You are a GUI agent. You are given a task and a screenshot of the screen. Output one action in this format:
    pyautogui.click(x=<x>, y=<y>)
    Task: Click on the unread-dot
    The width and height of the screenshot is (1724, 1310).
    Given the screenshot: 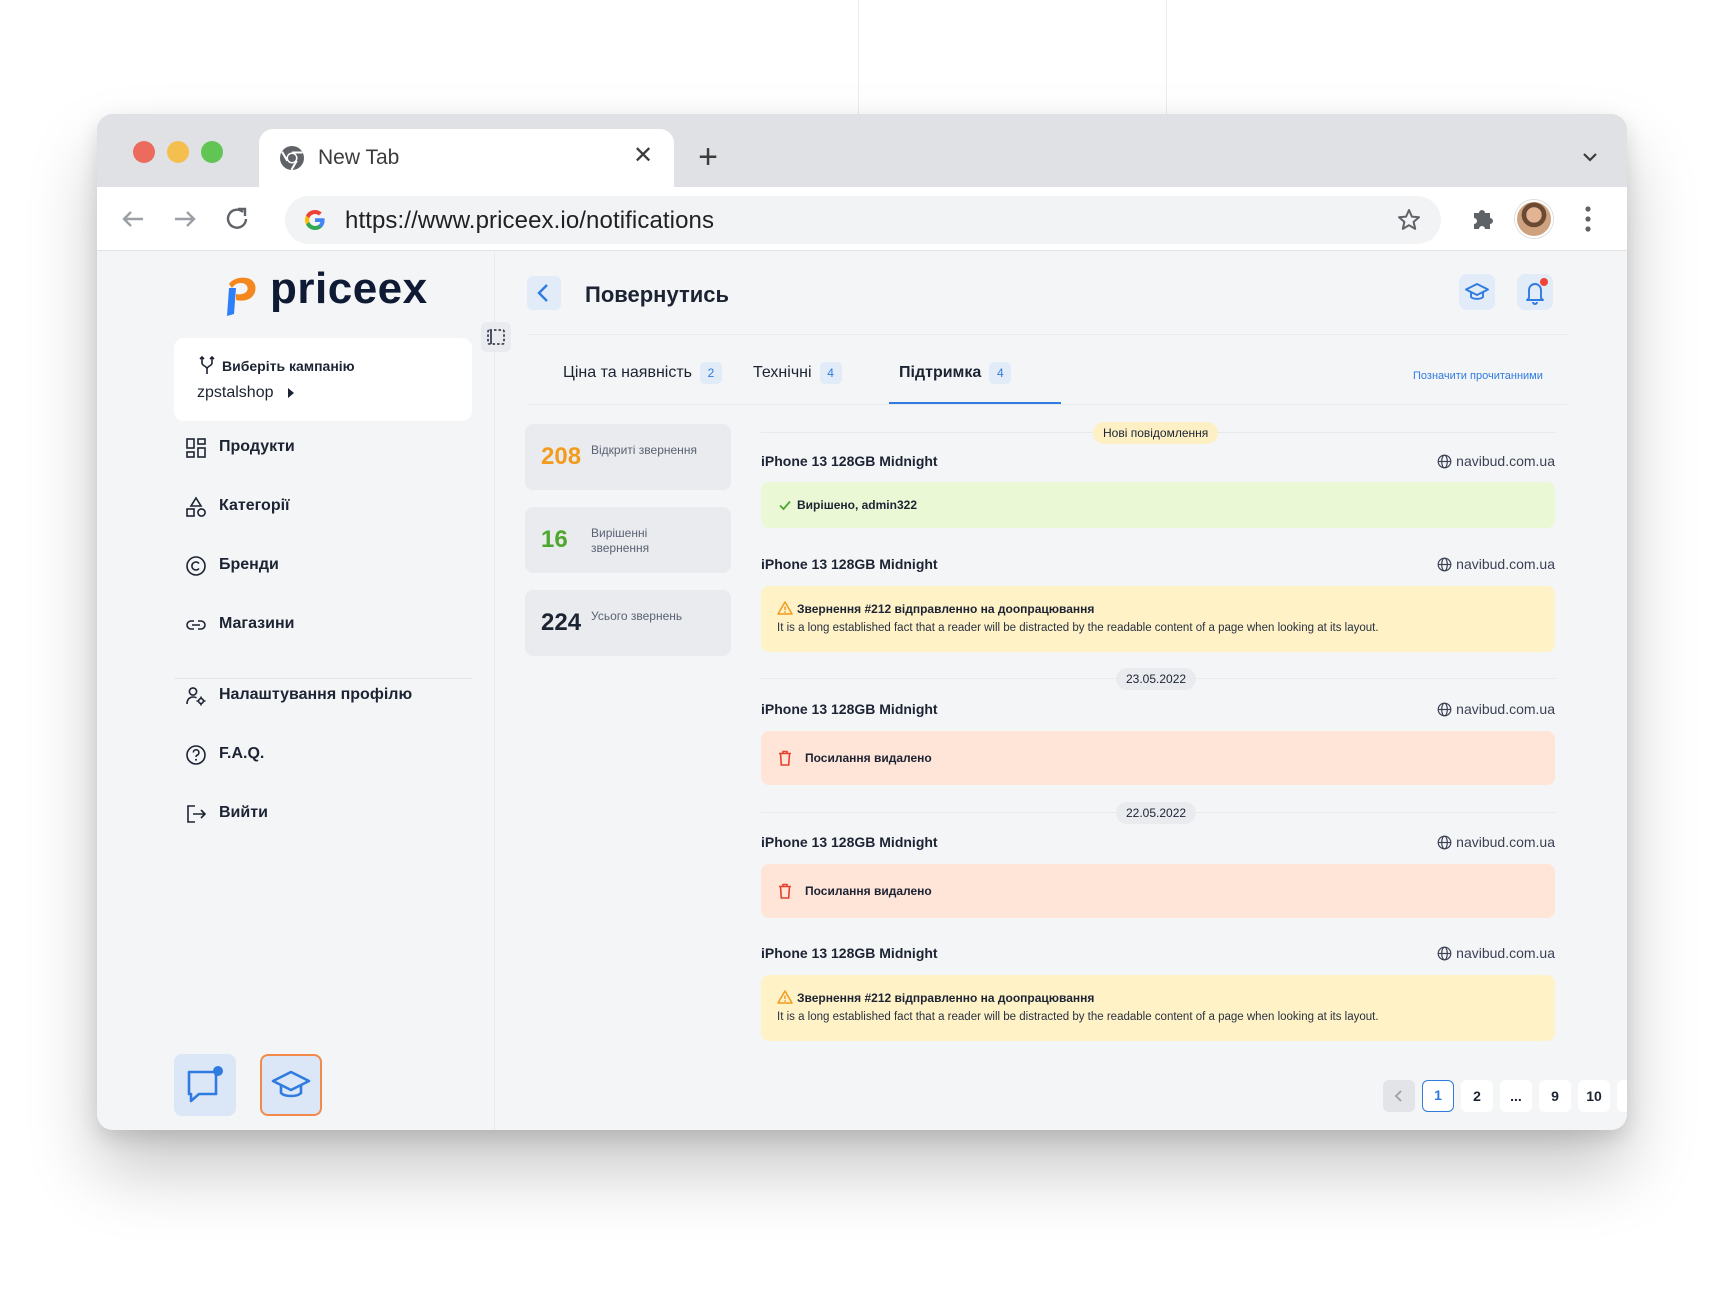 What is the action you would take?
    pyautogui.click(x=1544, y=282)
    